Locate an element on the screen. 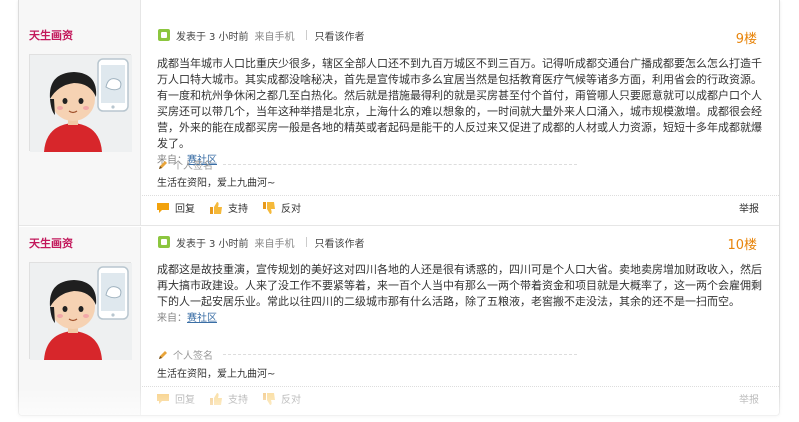 The width and height of the screenshot is (799, 422). floor-number: 10楼 is located at coordinates (742, 245).